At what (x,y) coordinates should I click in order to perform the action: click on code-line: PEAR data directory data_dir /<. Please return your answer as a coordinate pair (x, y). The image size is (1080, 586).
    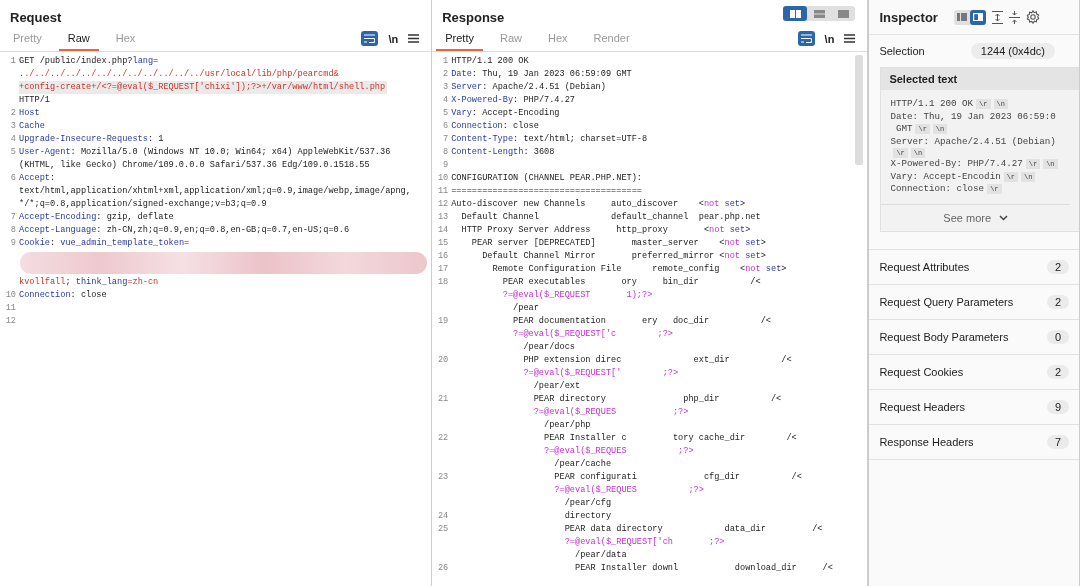
    Looking at the image, I should click on (693, 529).